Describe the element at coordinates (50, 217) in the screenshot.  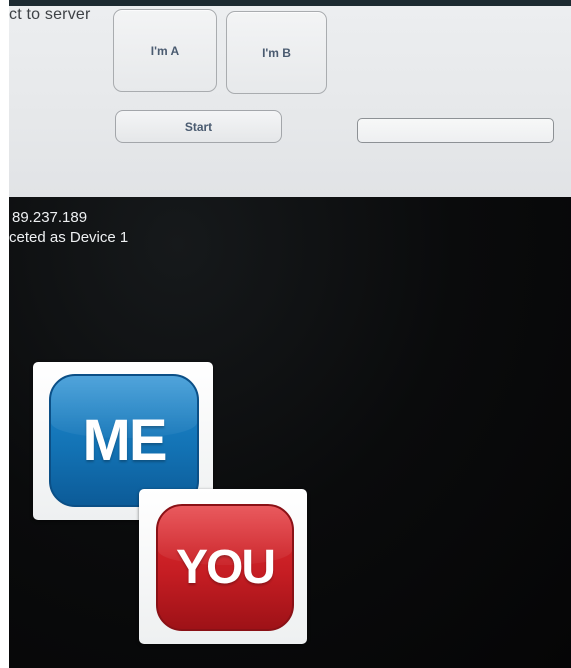
I see `server-ip-text: 89.237.189` at that location.